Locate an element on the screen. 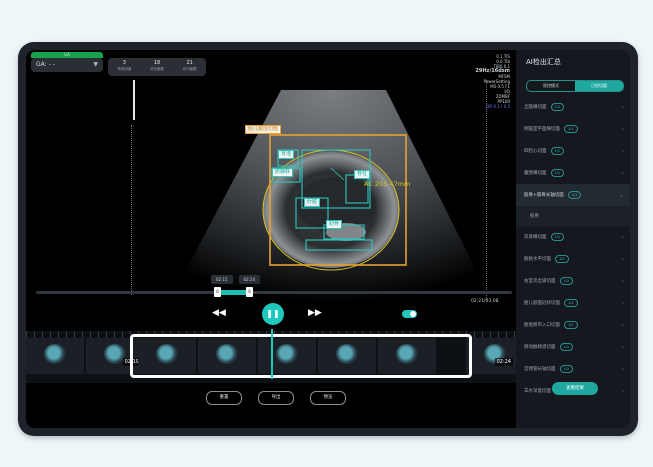  stat-total: 18 总切面数 is located at coordinates (157, 67).